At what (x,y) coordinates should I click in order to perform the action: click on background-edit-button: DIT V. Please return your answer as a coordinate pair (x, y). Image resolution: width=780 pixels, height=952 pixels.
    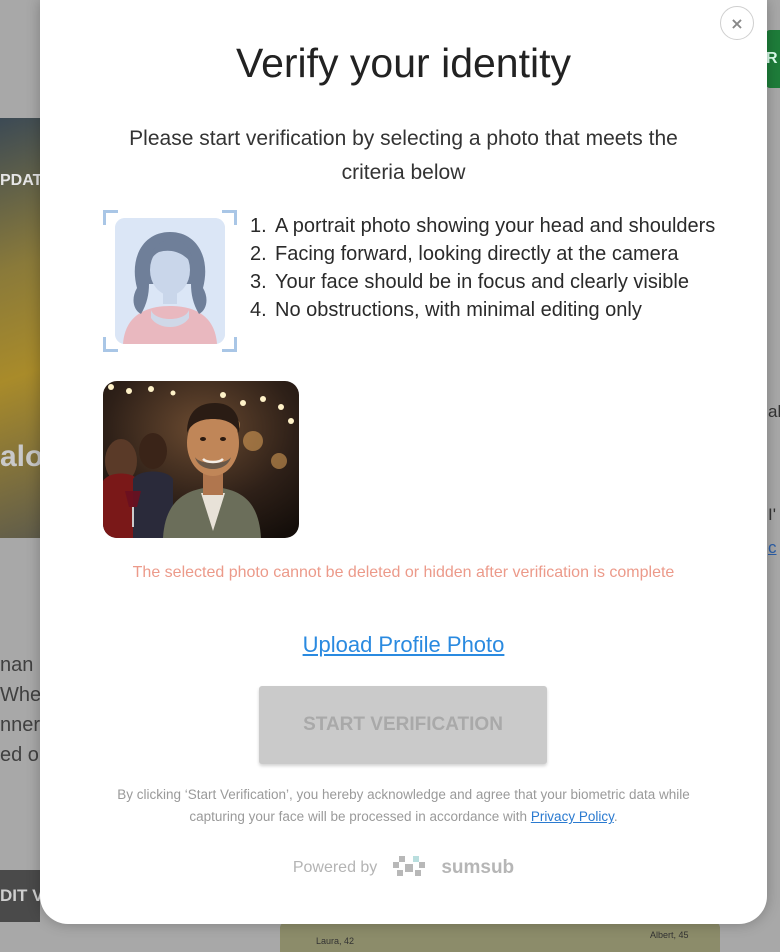
    Looking at the image, I should click on (20, 896).